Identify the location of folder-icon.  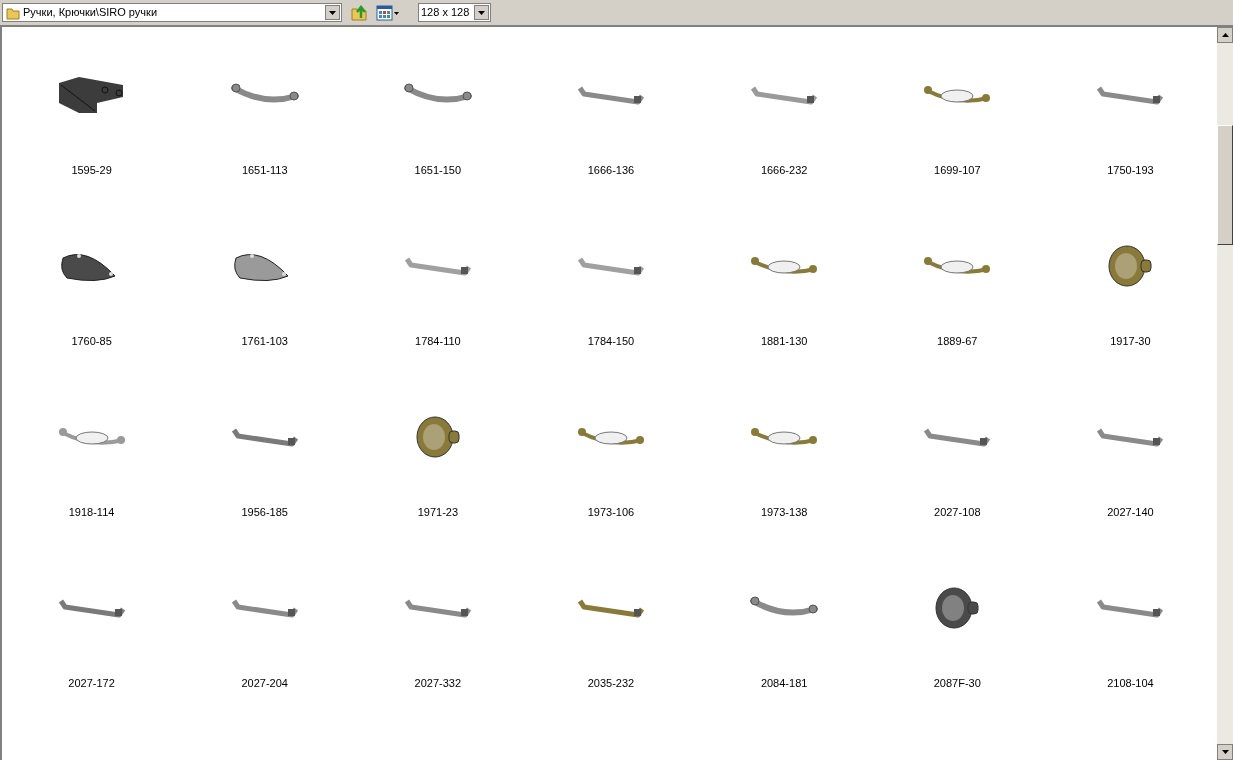
(13, 12).